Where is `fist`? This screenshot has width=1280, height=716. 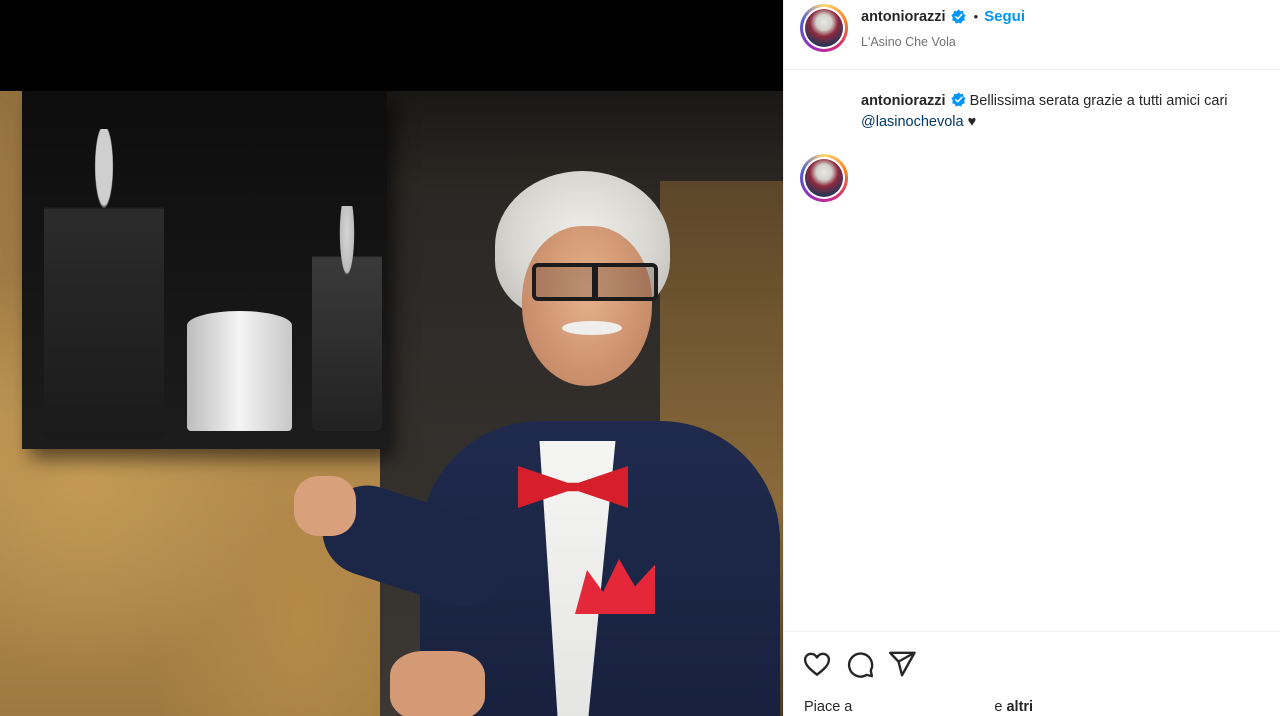
fist is located at coordinates (325, 506).